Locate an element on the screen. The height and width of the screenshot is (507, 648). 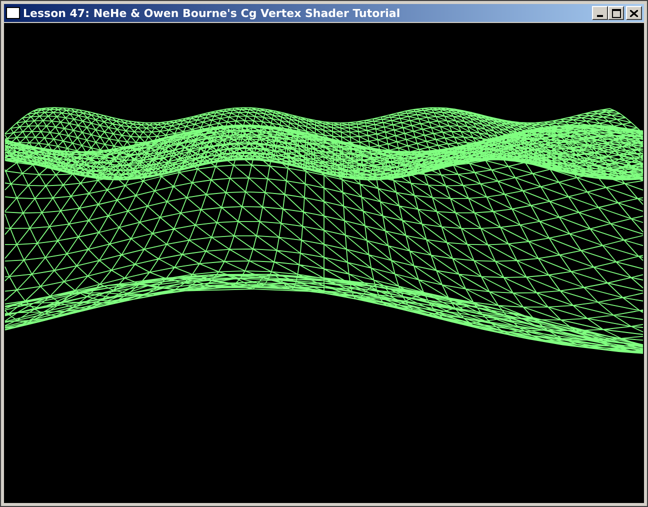
minimize-button is located at coordinates (600, 13).